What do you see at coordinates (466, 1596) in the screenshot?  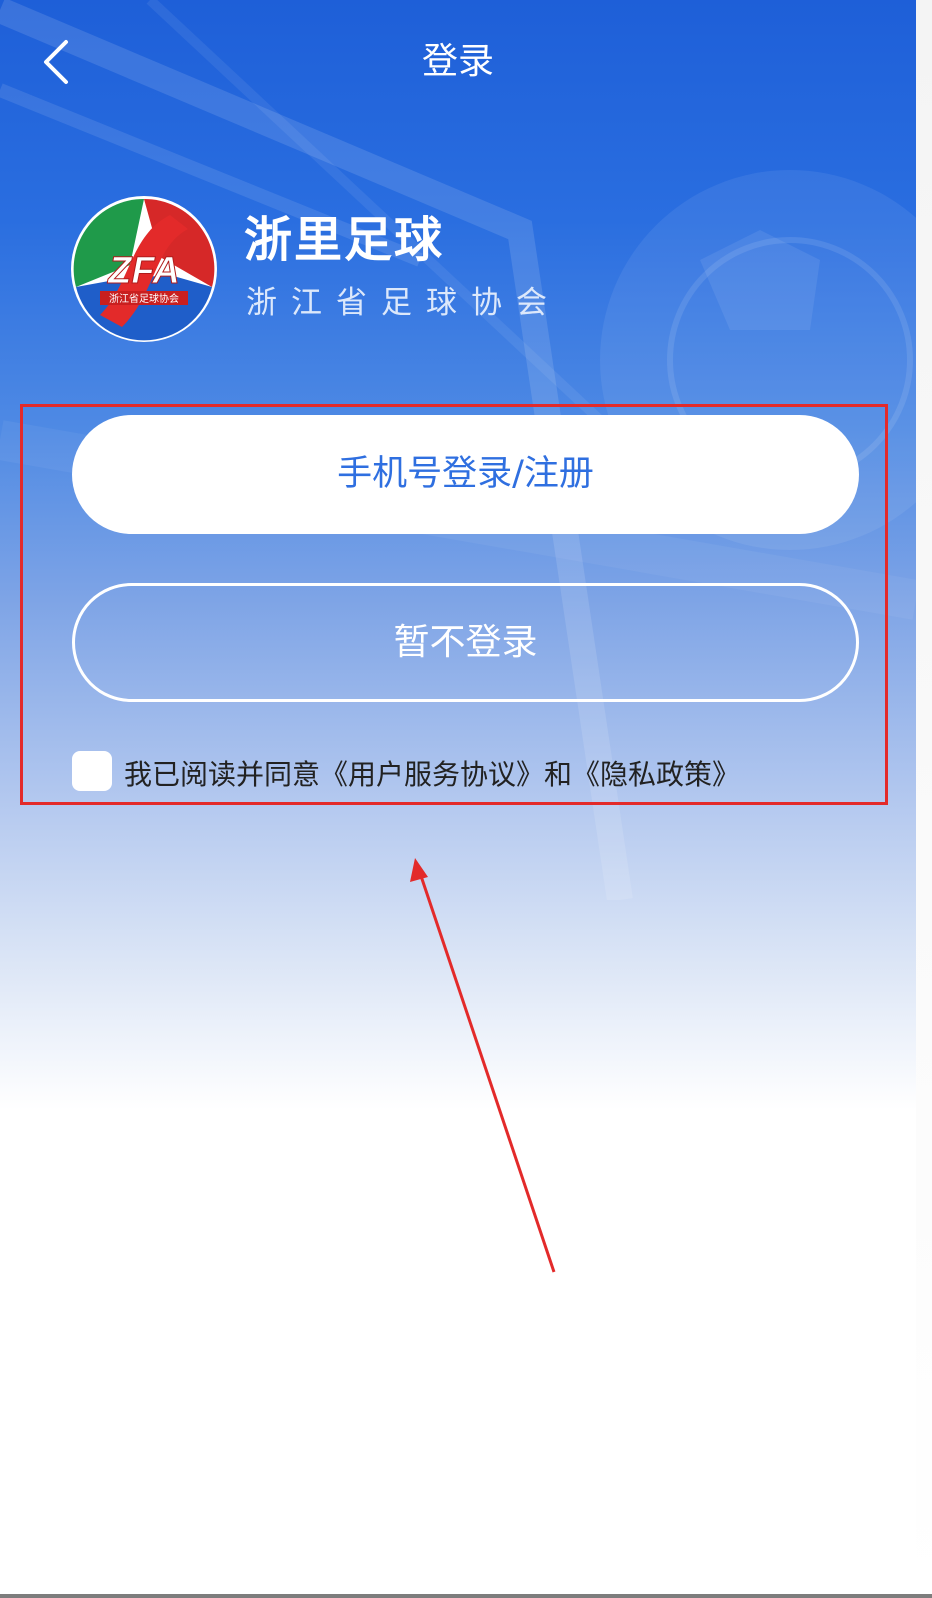 I see `bottom-divider` at bounding box center [466, 1596].